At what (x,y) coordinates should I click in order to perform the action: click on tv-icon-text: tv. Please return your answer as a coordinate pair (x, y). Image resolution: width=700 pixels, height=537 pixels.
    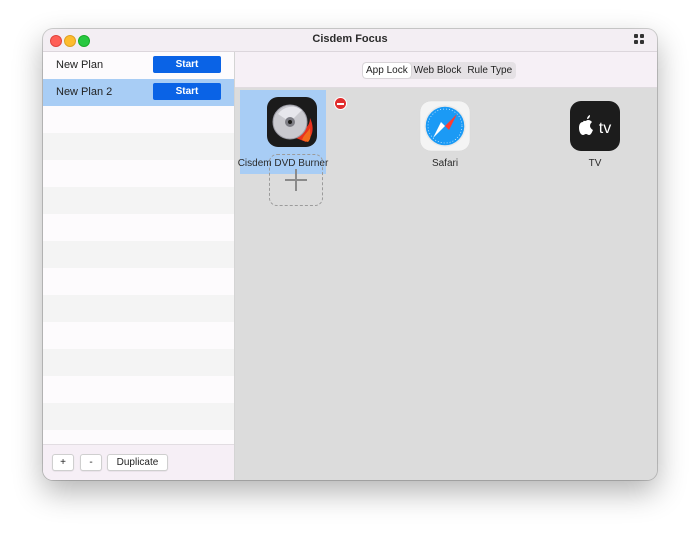
    Looking at the image, I should click on (605, 128).